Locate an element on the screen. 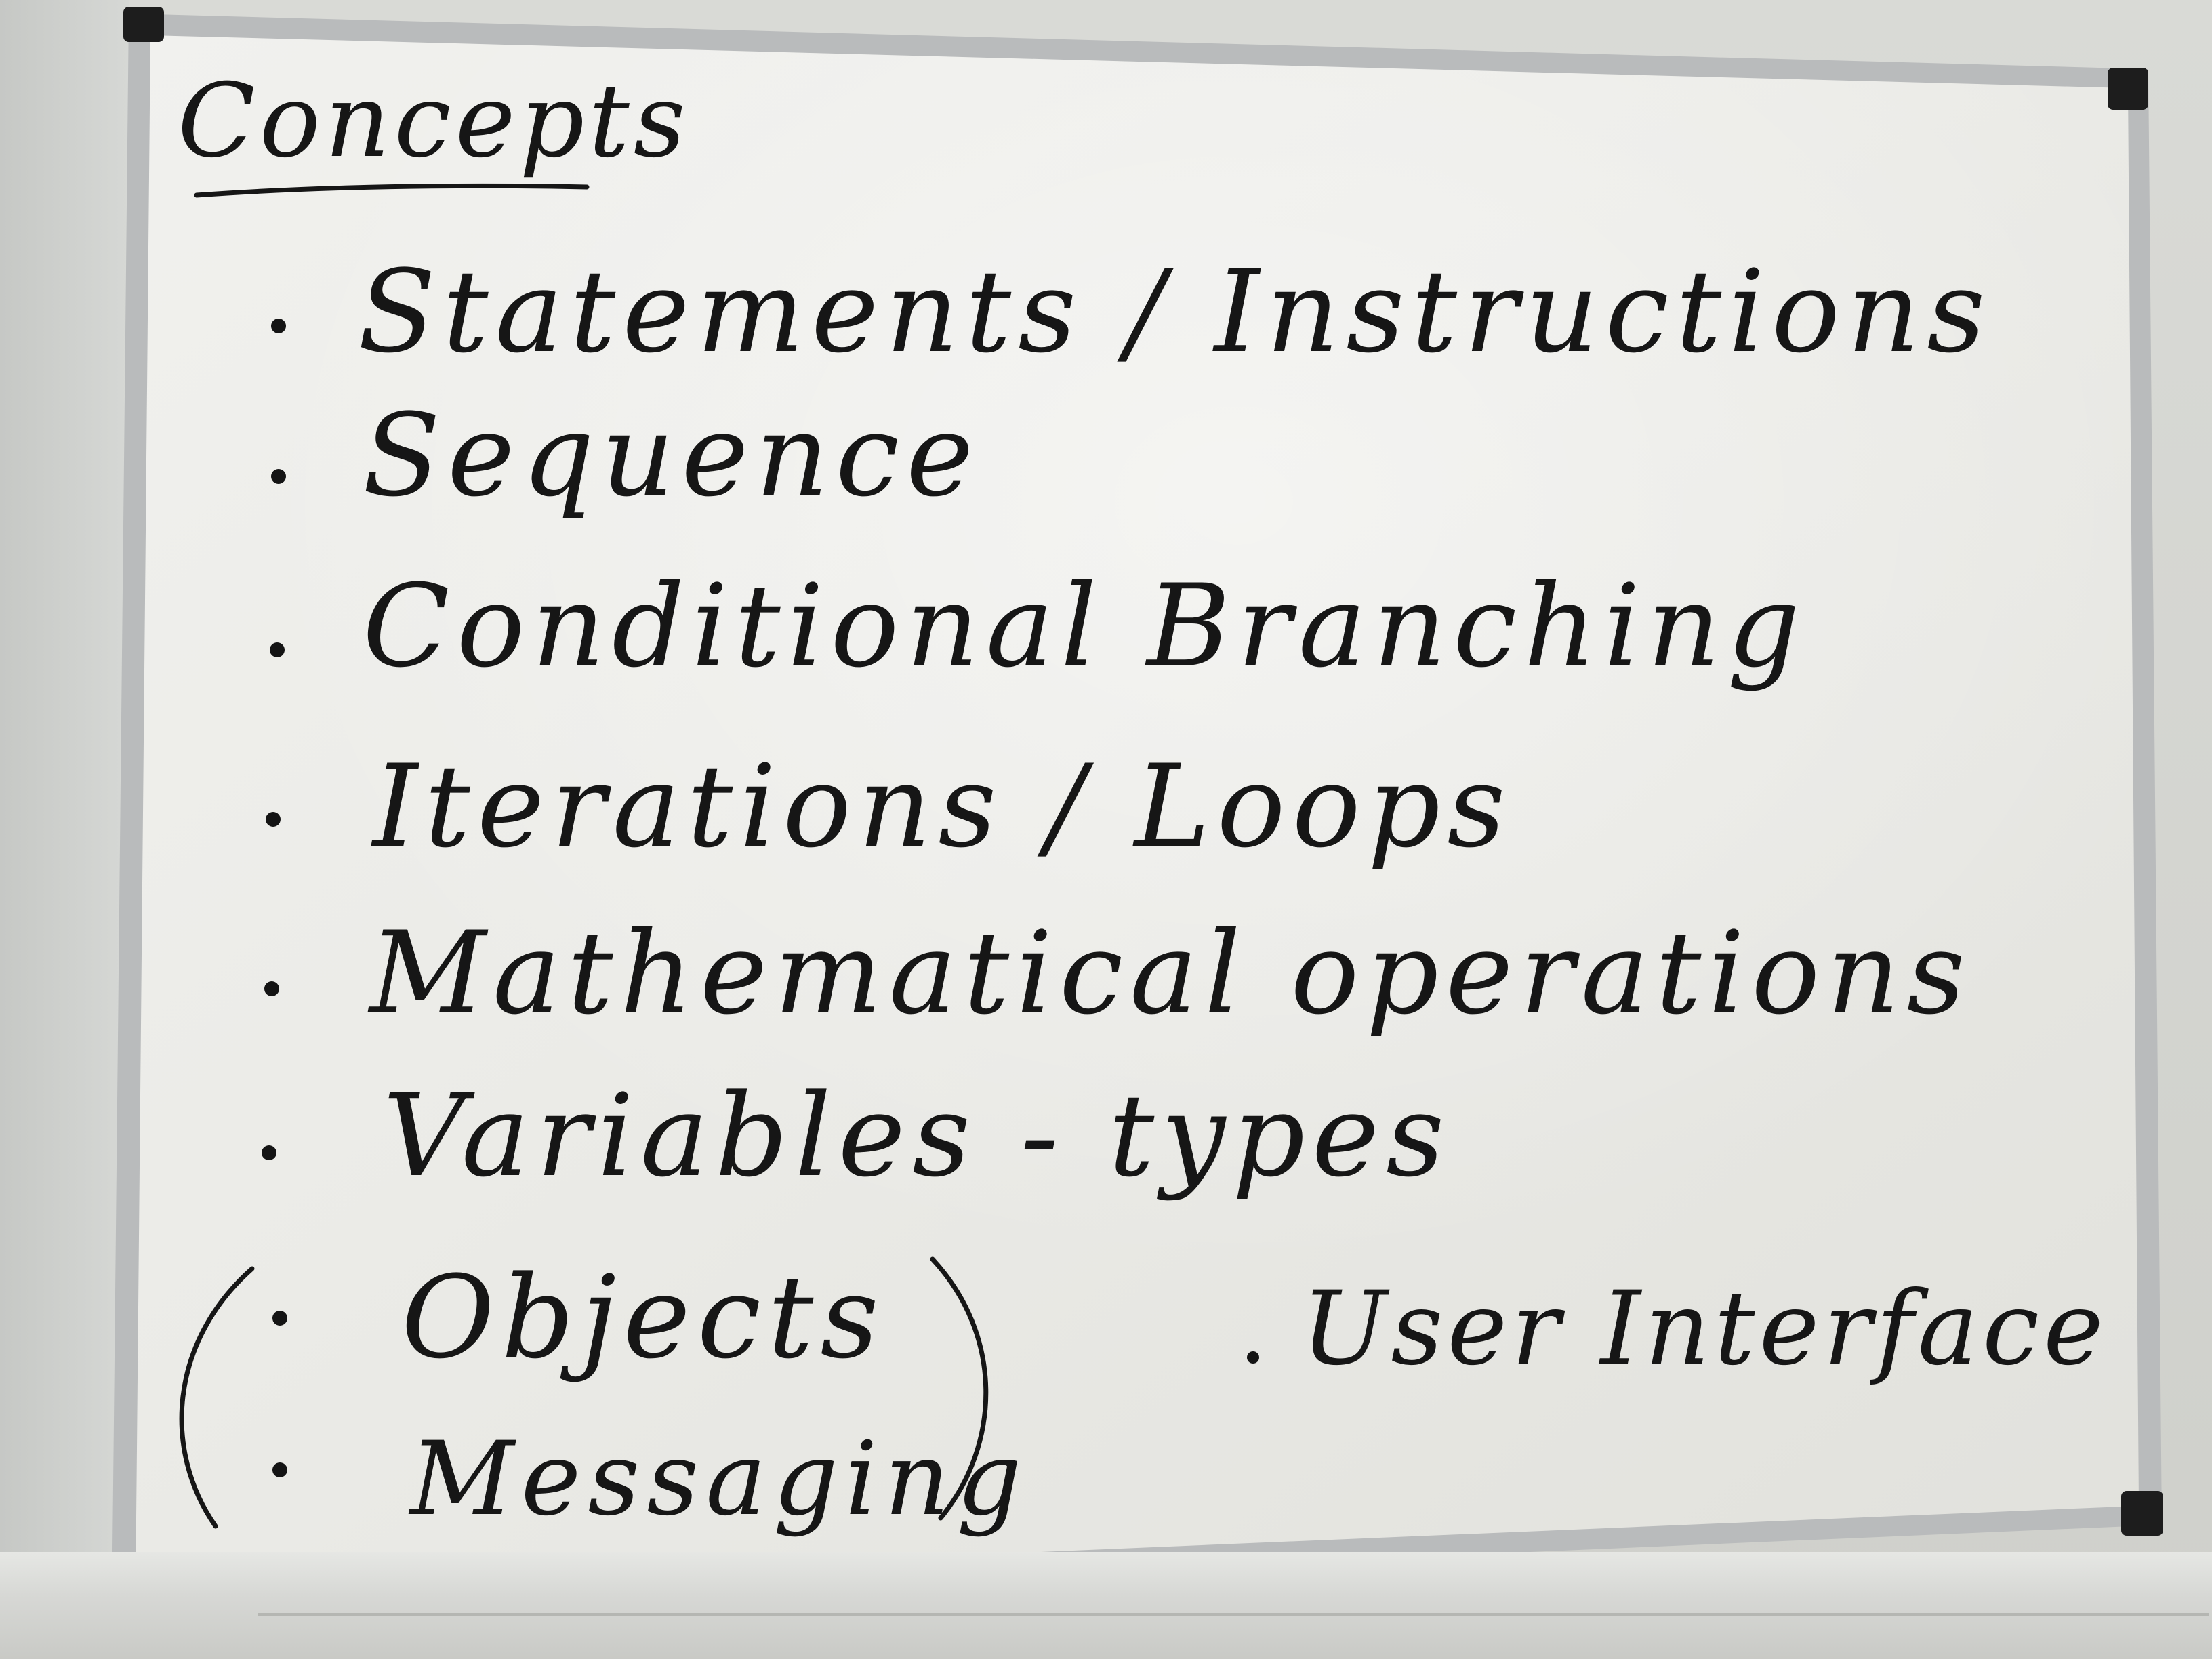 The width and height of the screenshot is (2212, 1659). item-variables-types: Variables - types is located at coordinates (918, 1135).